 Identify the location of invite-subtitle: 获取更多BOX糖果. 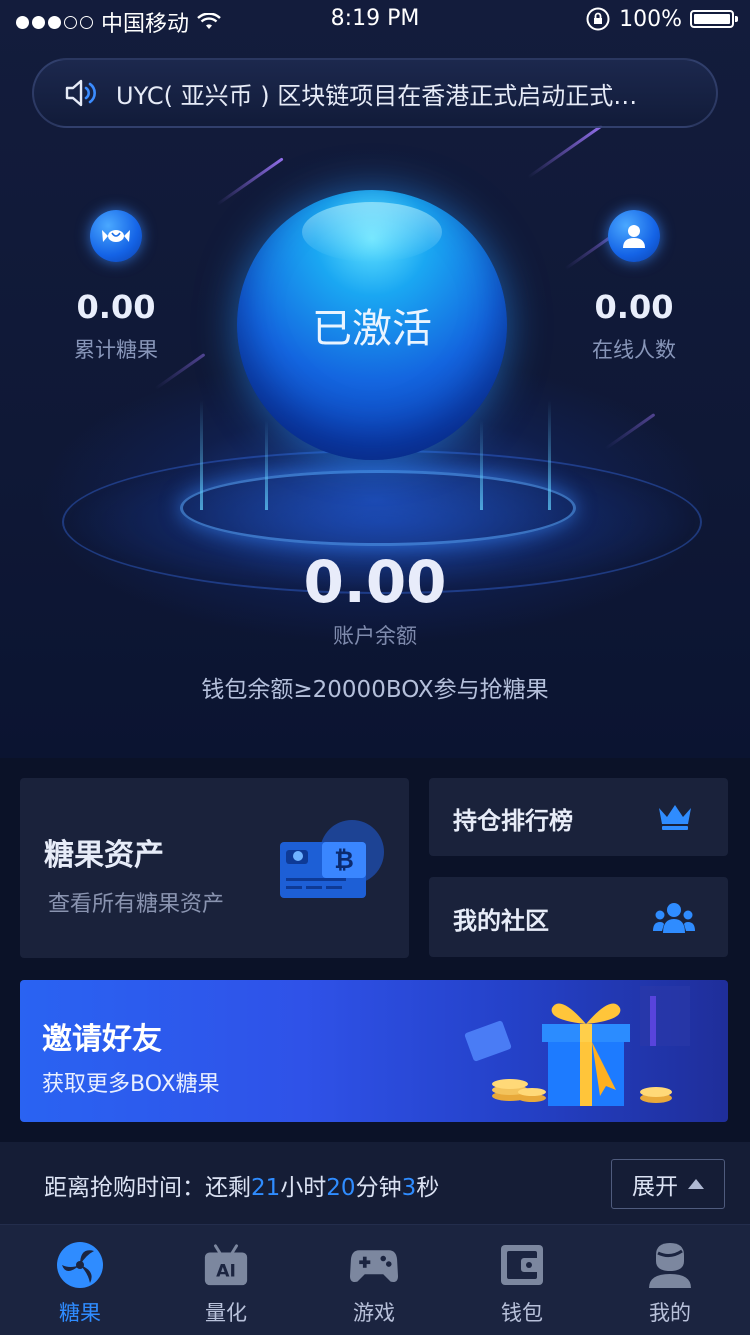
(131, 1084).